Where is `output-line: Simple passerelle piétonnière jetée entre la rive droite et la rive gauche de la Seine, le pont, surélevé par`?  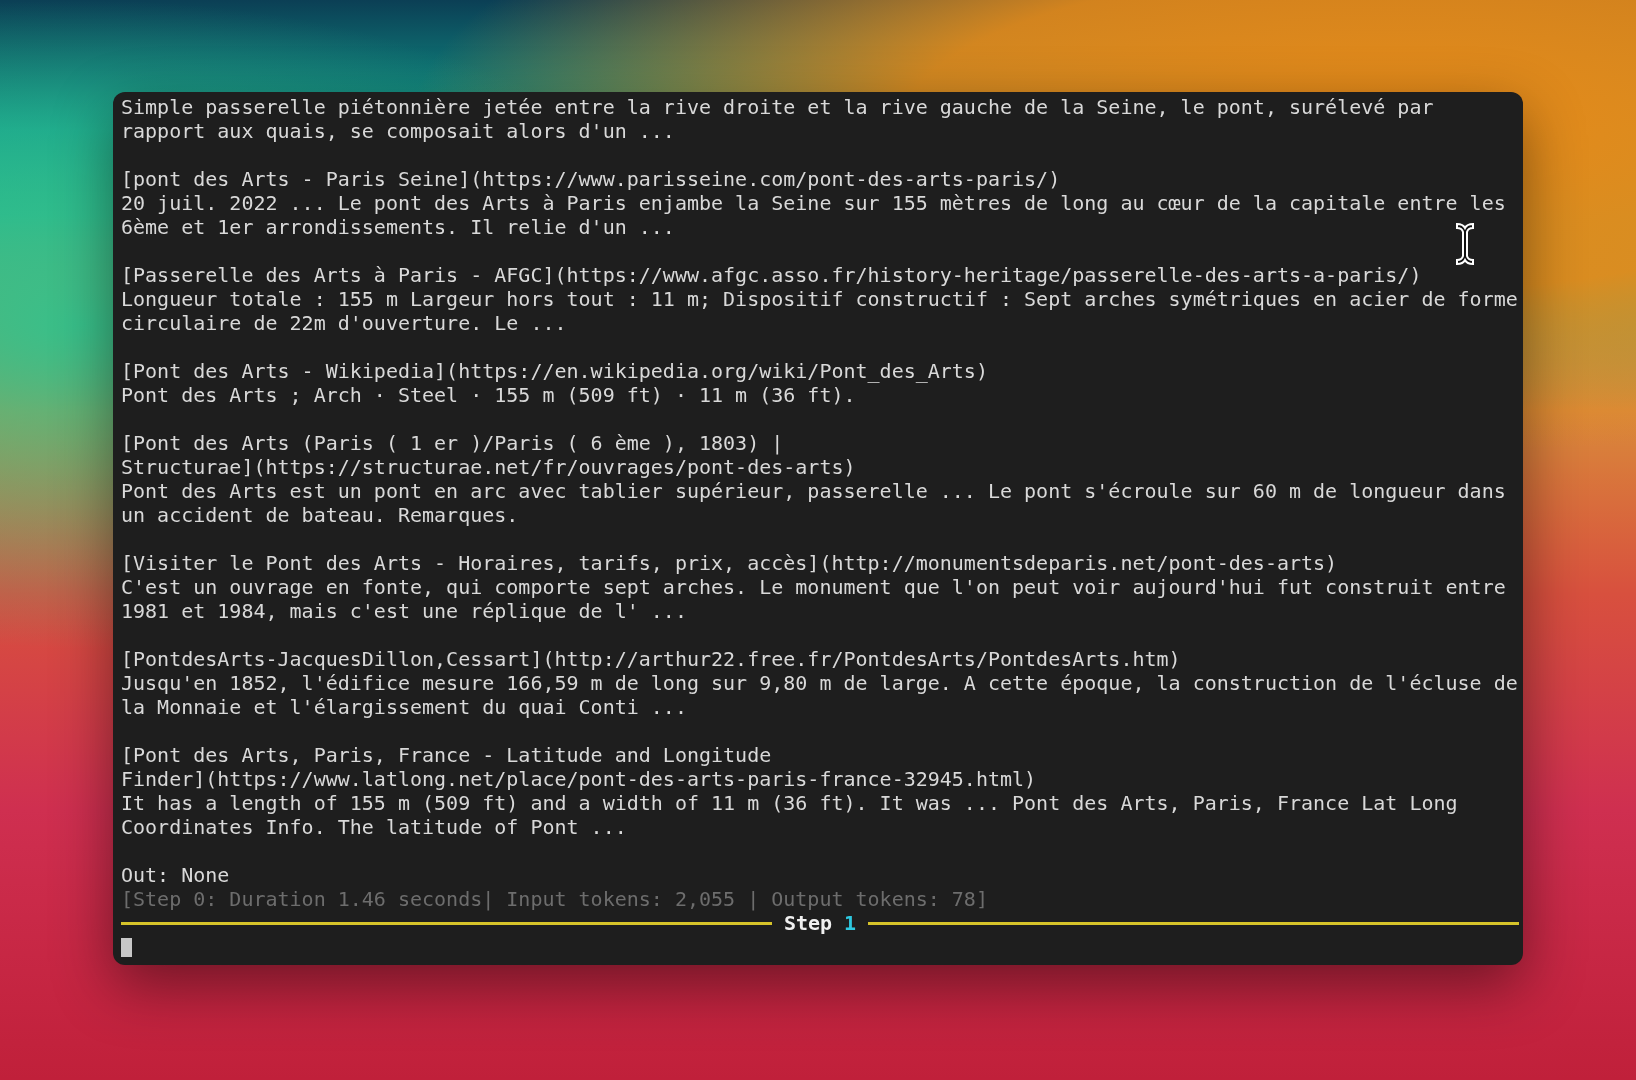 output-line: Simple passerelle piétonnière jetée entre la rive droite et la rive gauche de la Seine, le pont, surélevé par is located at coordinates (778, 107).